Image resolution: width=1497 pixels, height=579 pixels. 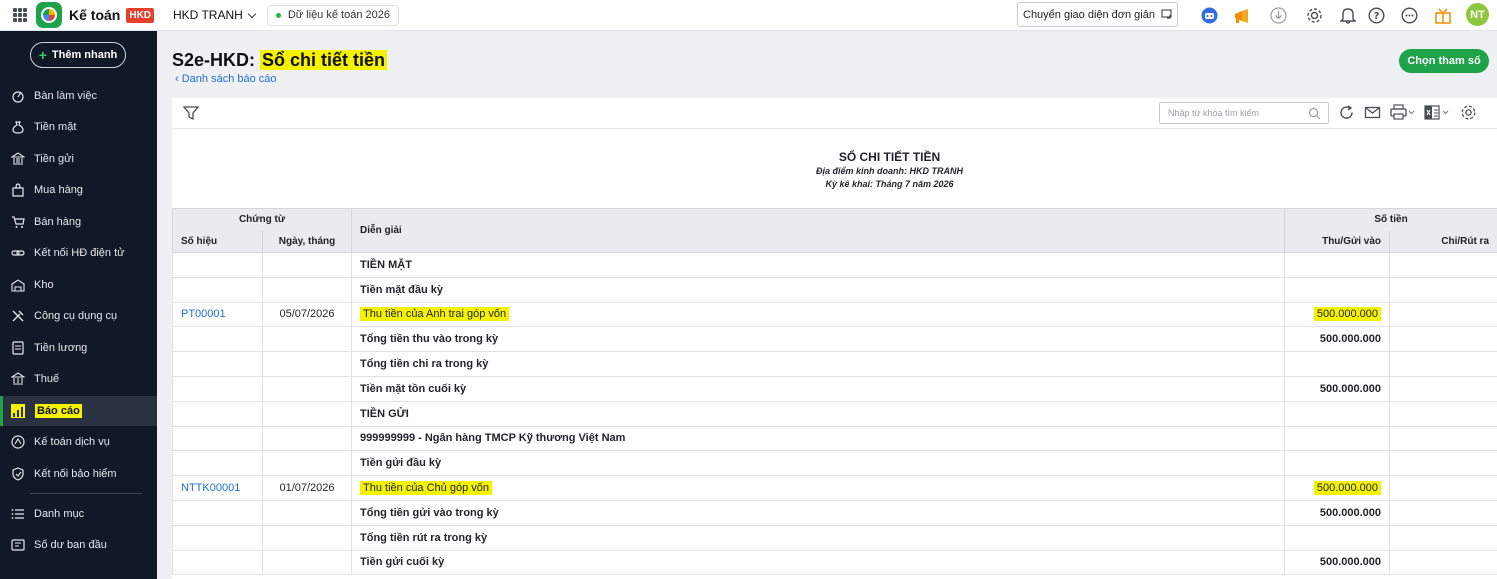 I want to click on table-row: TIỀN GỬI, so click(x=834, y=414).